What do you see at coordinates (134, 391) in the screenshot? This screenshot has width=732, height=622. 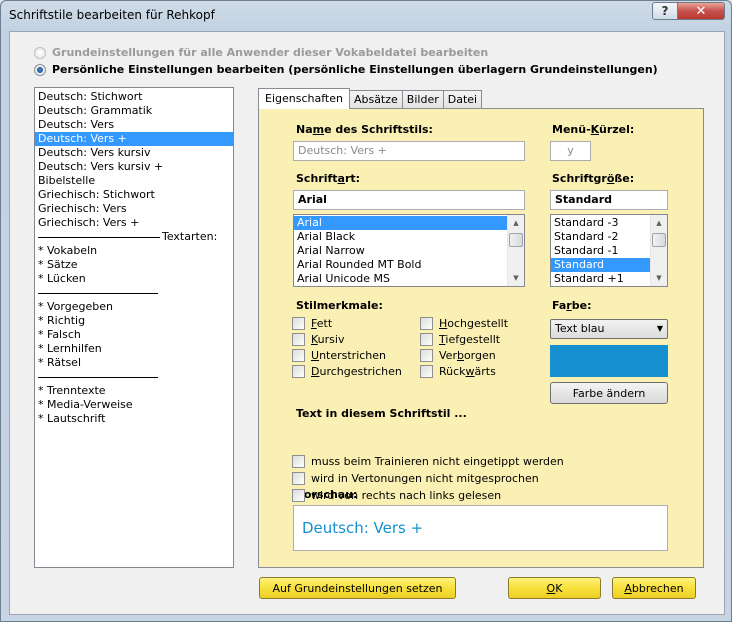 I see `style-list-item: * Trenntexte` at bounding box center [134, 391].